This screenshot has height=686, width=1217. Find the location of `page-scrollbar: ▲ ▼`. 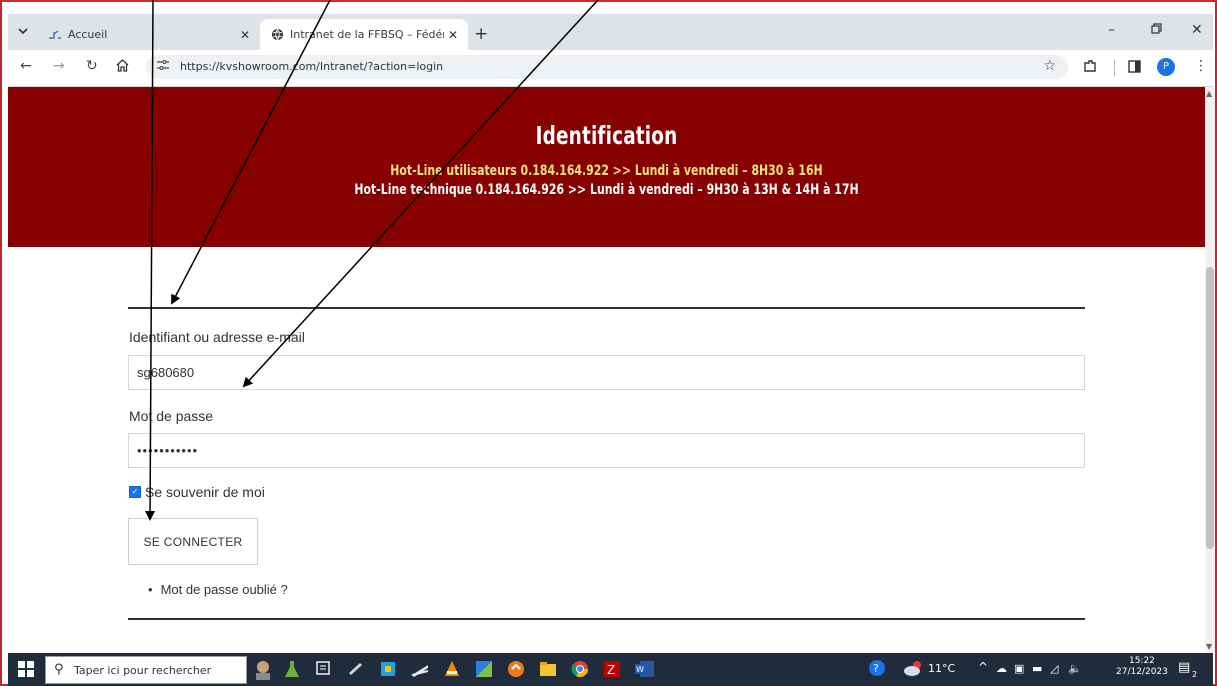

page-scrollbar: ▲ ▼ is located at coordinates (1210, 370).